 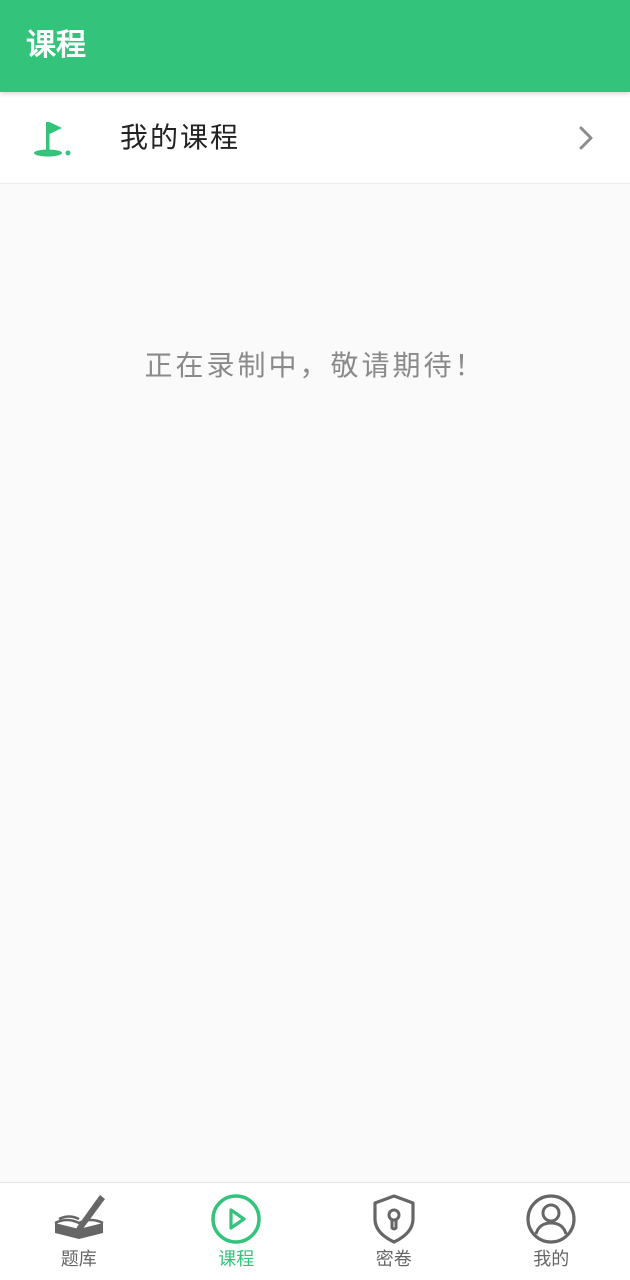 What do you see at coordinates (586, 138) in the screenshot?
I see `chevron-right-icon` at bounding box center [586, 138].